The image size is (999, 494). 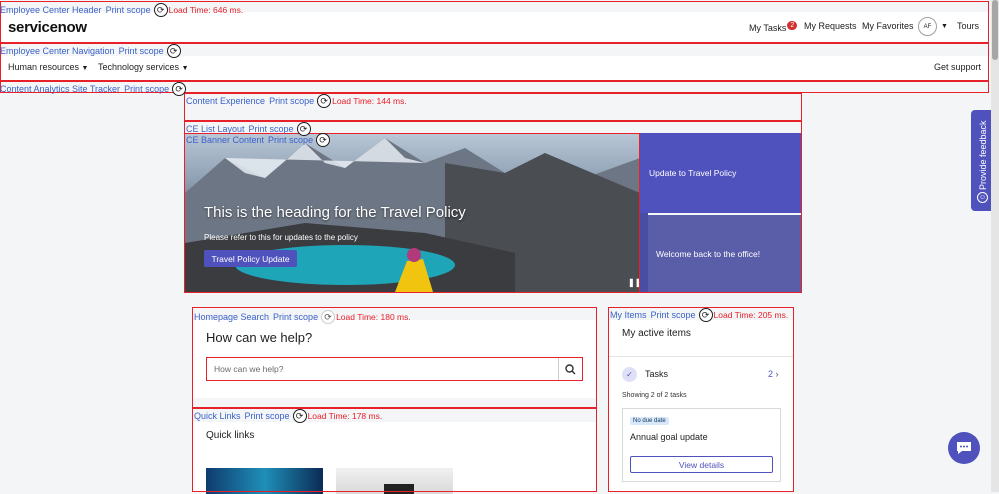 I want to click on nav-technology-services: Technology services ▼, so click(x=143, y=67).